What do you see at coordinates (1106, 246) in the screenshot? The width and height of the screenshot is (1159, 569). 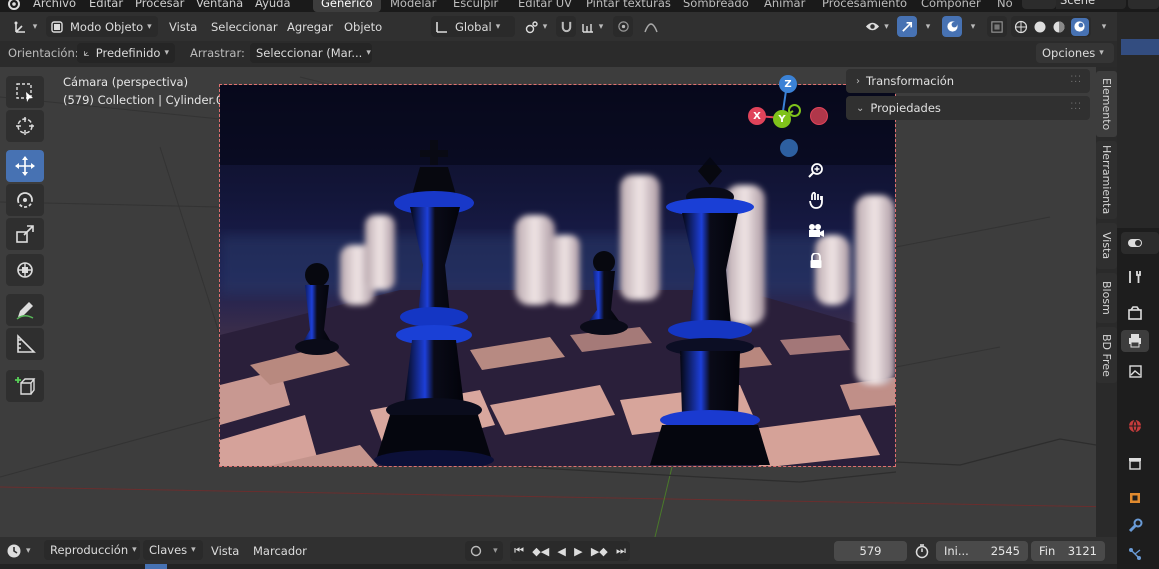 I see `tab-vista: Vista` at bounding box center [1106, 246].